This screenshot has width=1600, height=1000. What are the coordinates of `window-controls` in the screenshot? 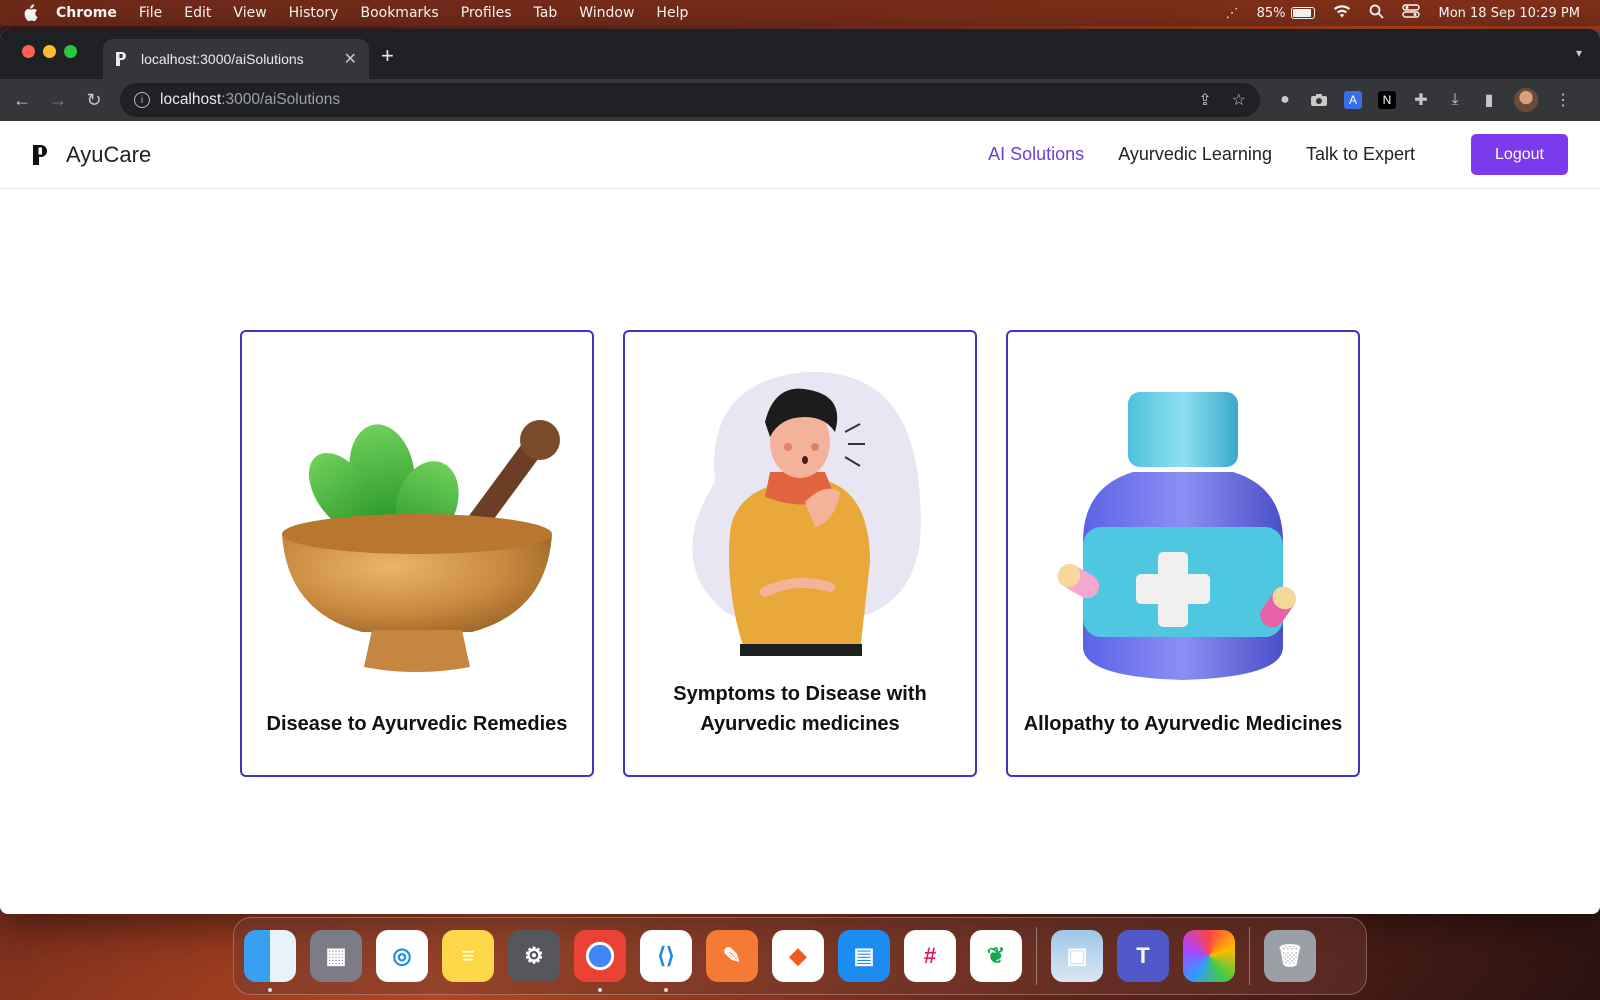 It's located at (49, 51).